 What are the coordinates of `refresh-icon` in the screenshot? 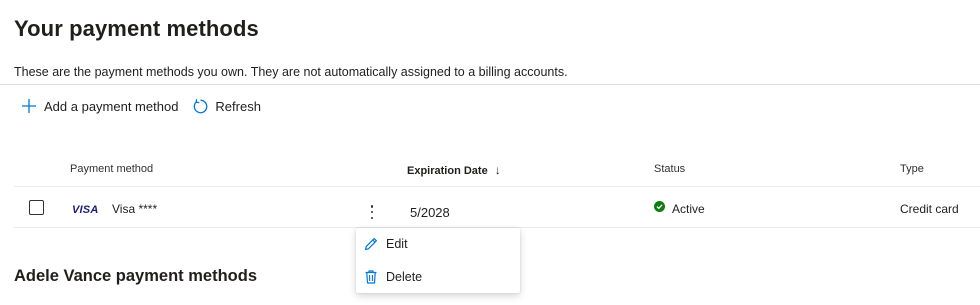 It's located at (200, 106).